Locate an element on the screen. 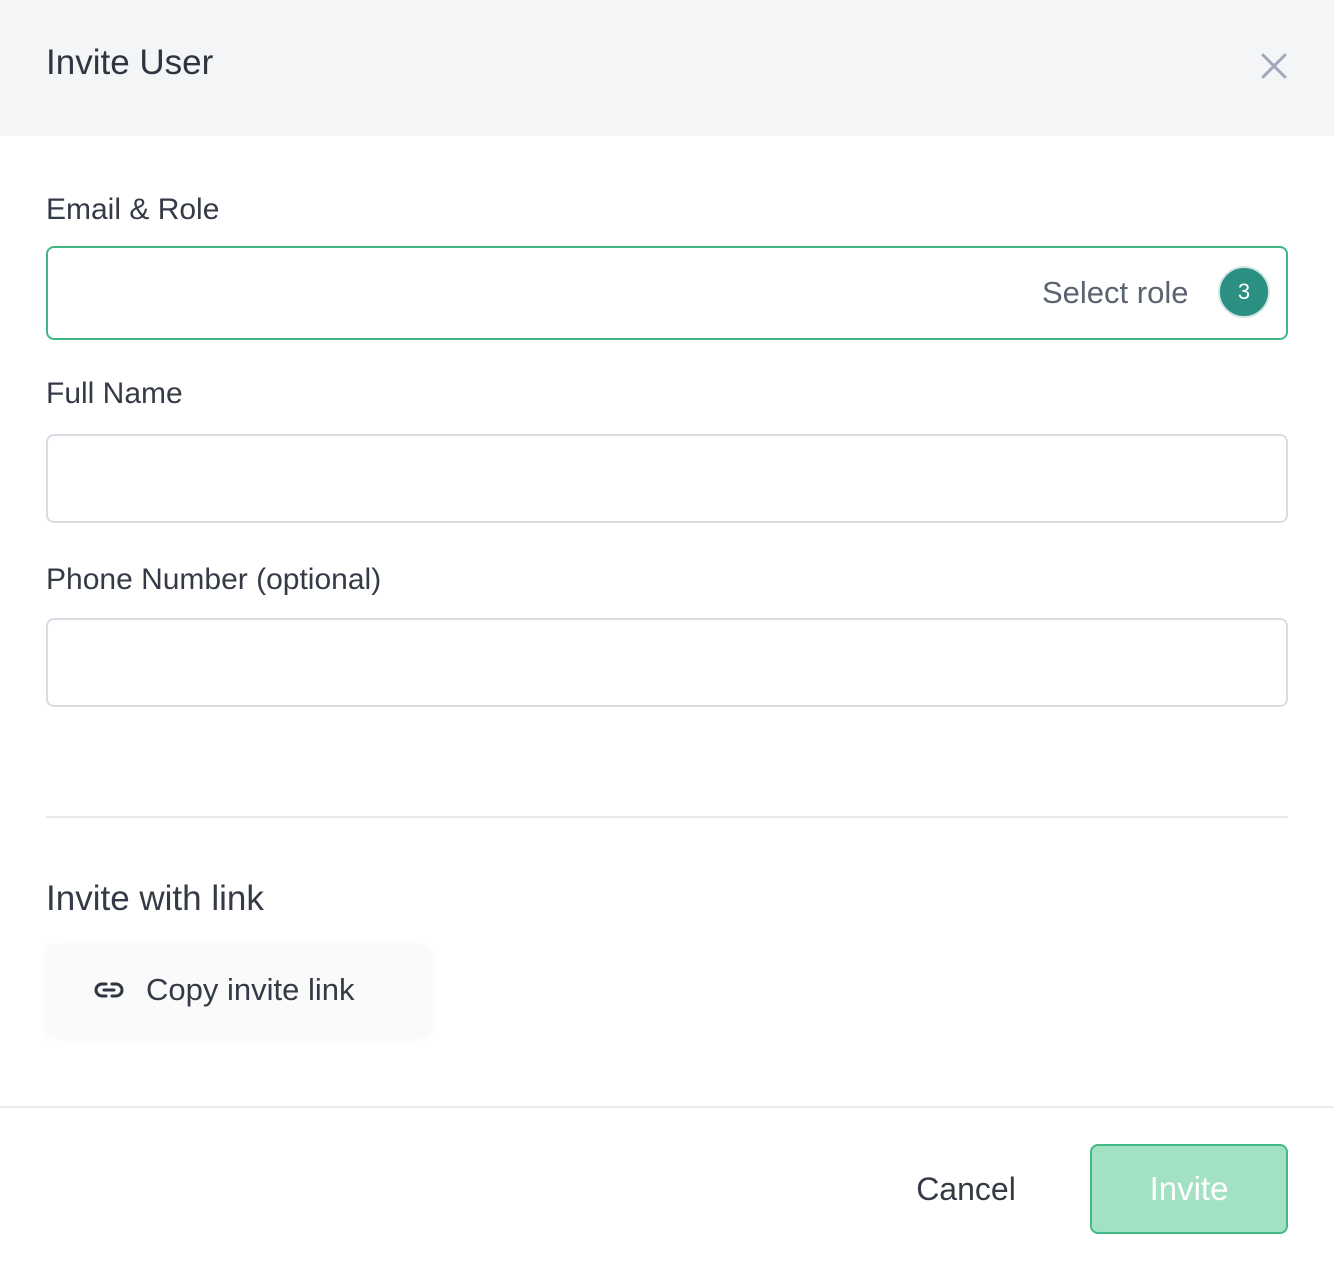  phone-field is located at coordinates (667, 662).